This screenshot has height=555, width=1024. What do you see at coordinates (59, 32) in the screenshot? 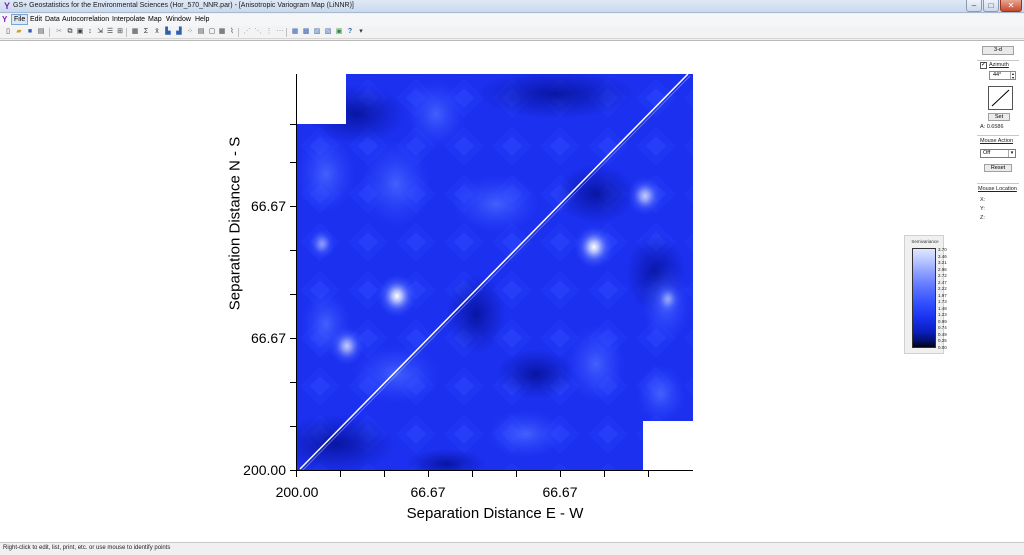
I see `cut-icon: ✂` at bounding box center [59, 32].